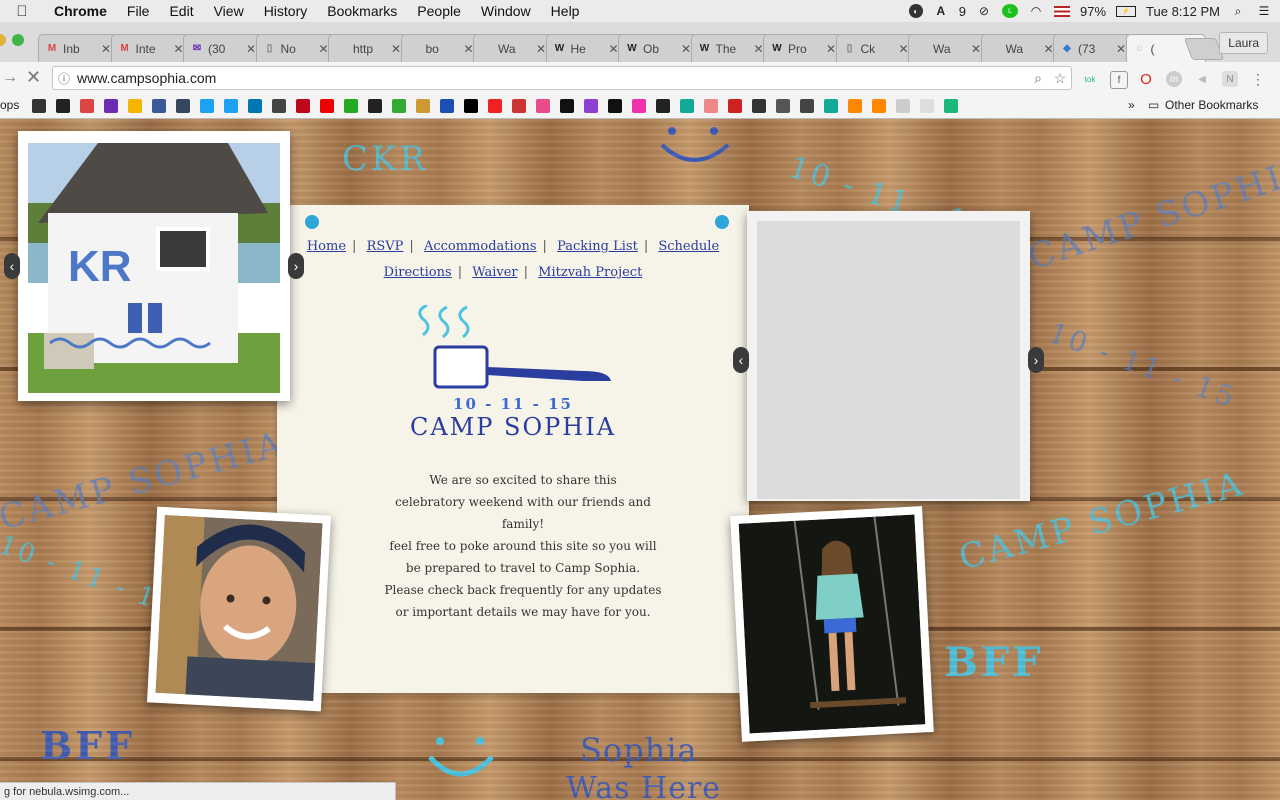  I want to click on p-bookmark-icon, so click(567, 106).